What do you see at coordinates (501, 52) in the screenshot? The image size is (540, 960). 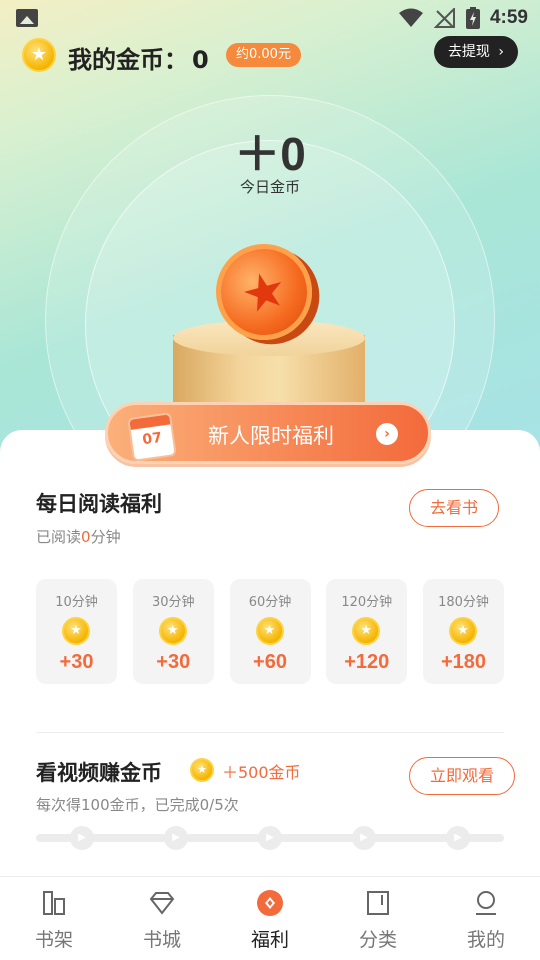 I see `chevron-right-icon: ›` at bounding box center [501, 52].